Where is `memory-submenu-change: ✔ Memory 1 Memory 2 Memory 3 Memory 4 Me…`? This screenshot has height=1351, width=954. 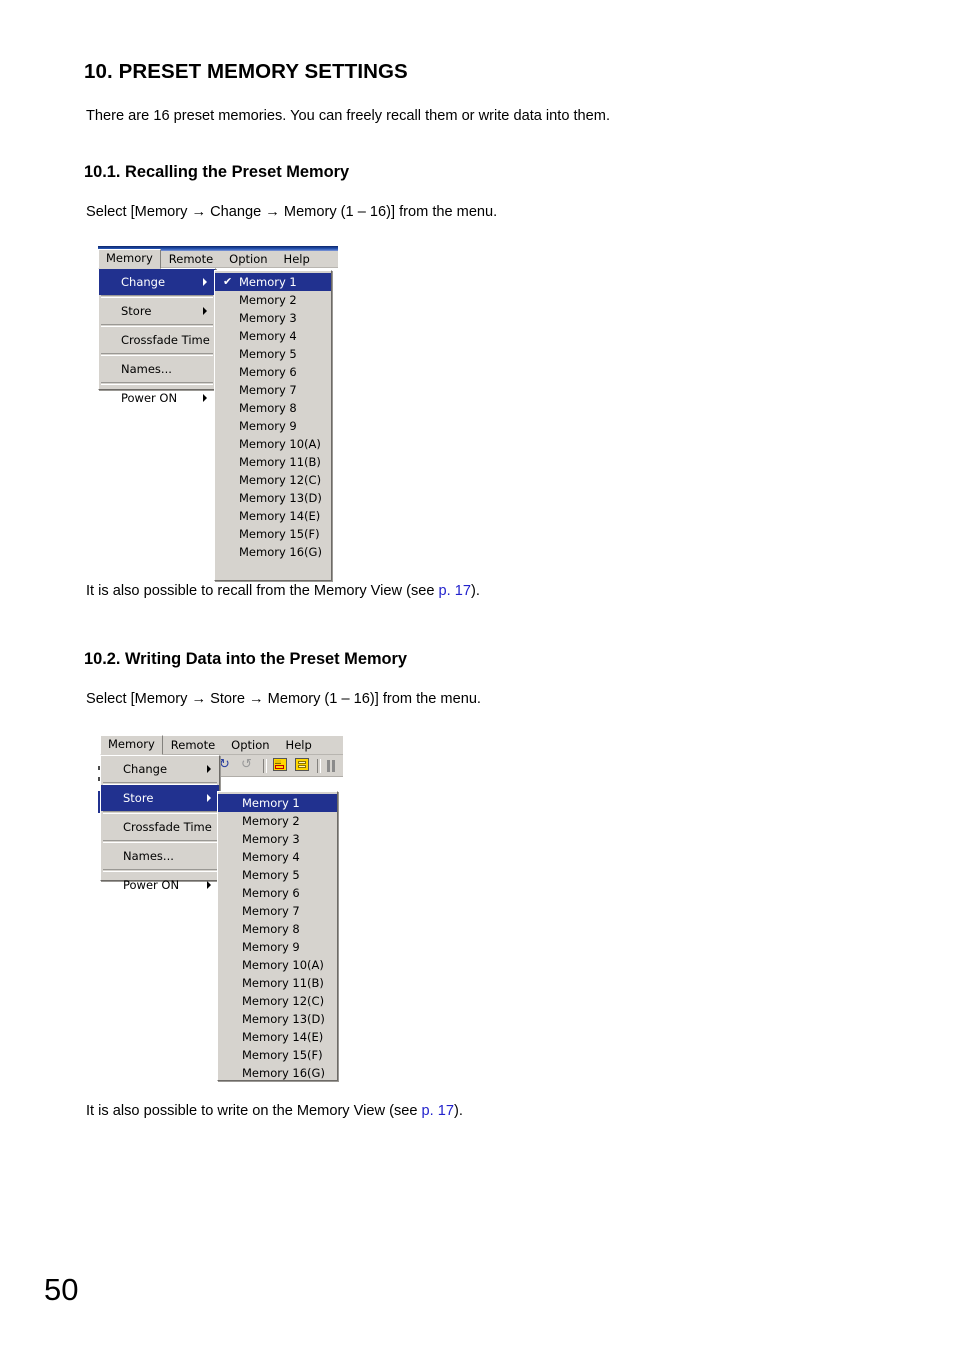
memory-submenu-change: ✔ Memory 1 Memory 2 Memory 3 Memory 4 Me… is located at coordinates (273, 425).